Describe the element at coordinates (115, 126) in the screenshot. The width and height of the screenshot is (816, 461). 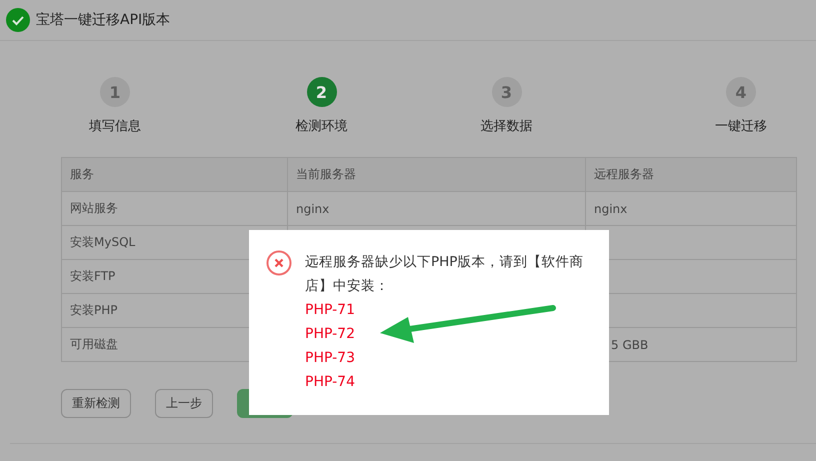
I see `step-label: 填写信息` at that location.